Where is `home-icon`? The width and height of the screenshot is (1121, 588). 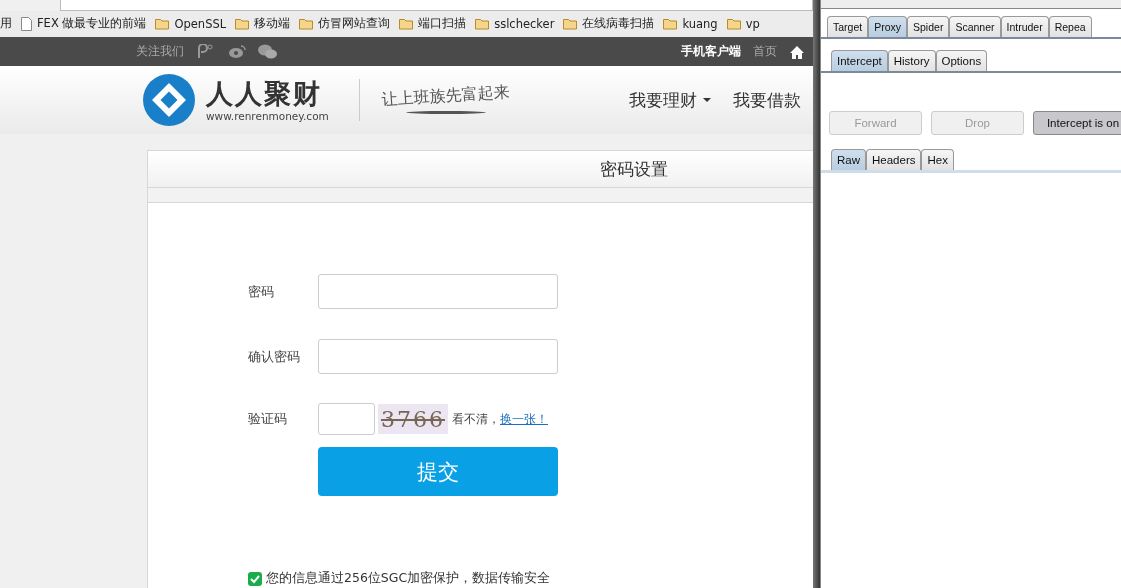 home-icon is located at coordinates (797, 51).